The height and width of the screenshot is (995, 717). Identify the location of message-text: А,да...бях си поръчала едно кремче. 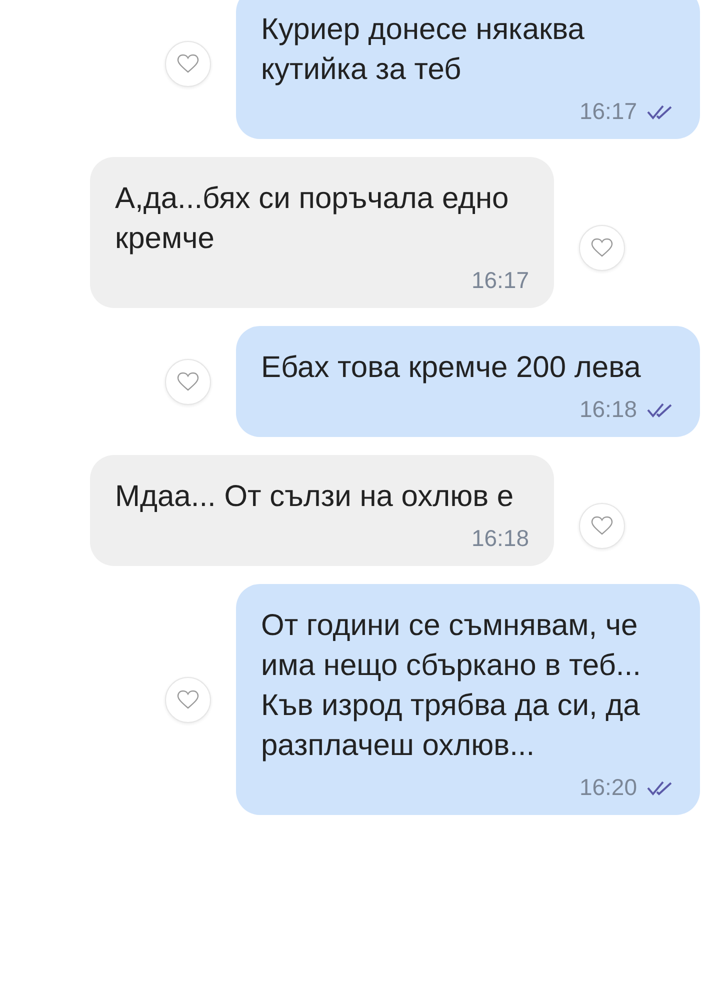
(312, 219).